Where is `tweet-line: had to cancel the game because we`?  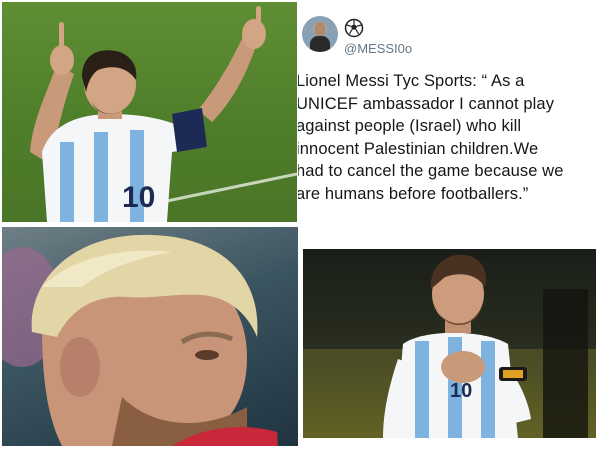 tweet-line: had to cancel the game because we is located at coordinates (431, 171).